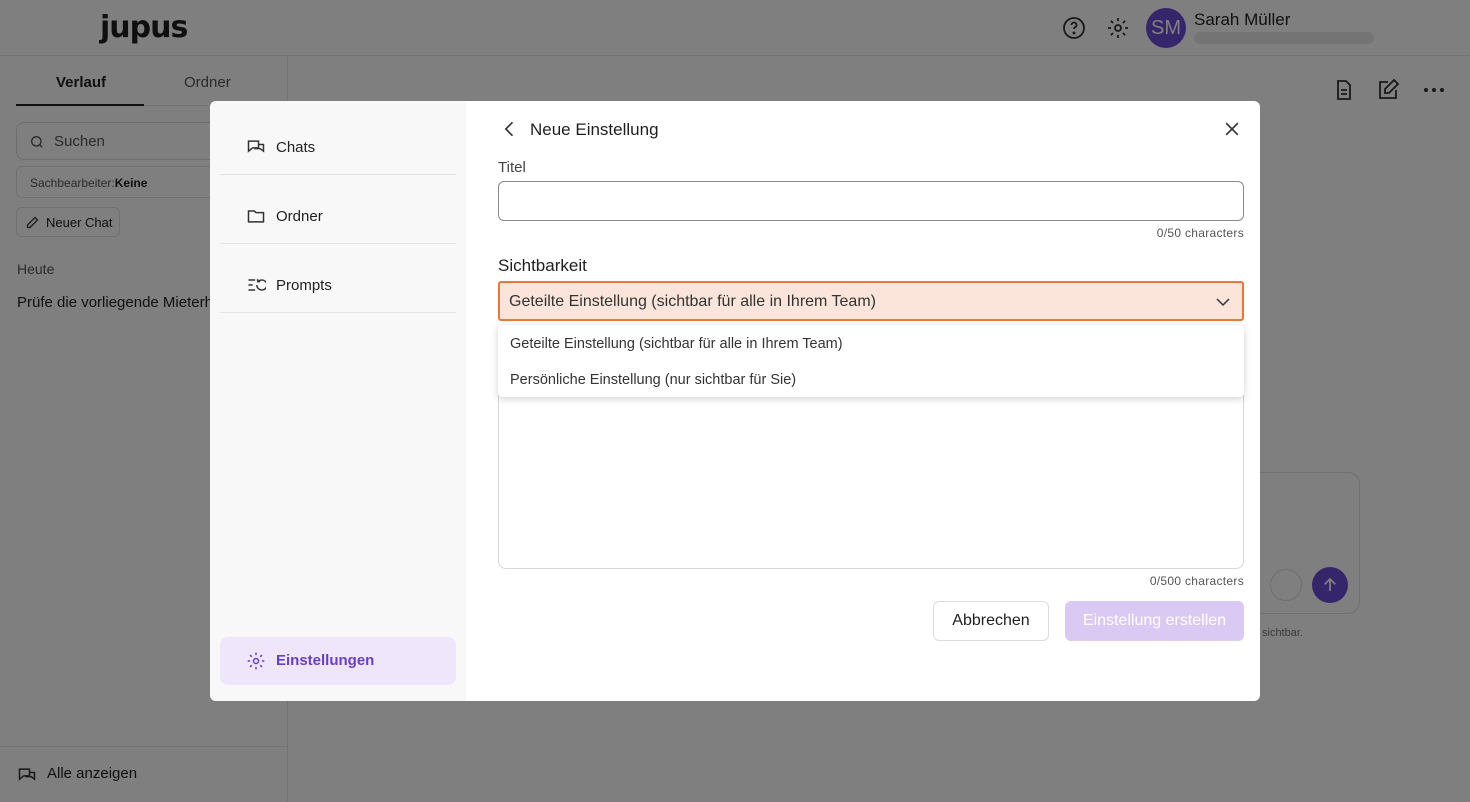 The width and height of the screenshot is (1470, 802). I want to click on create-setting-button: Einstellung erstellen, so click(1154, 621).